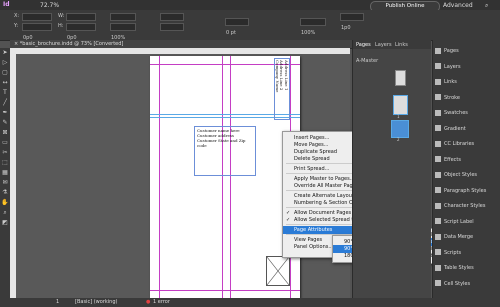  I want to click on scale-y-field: 100%, so click(123, 32).